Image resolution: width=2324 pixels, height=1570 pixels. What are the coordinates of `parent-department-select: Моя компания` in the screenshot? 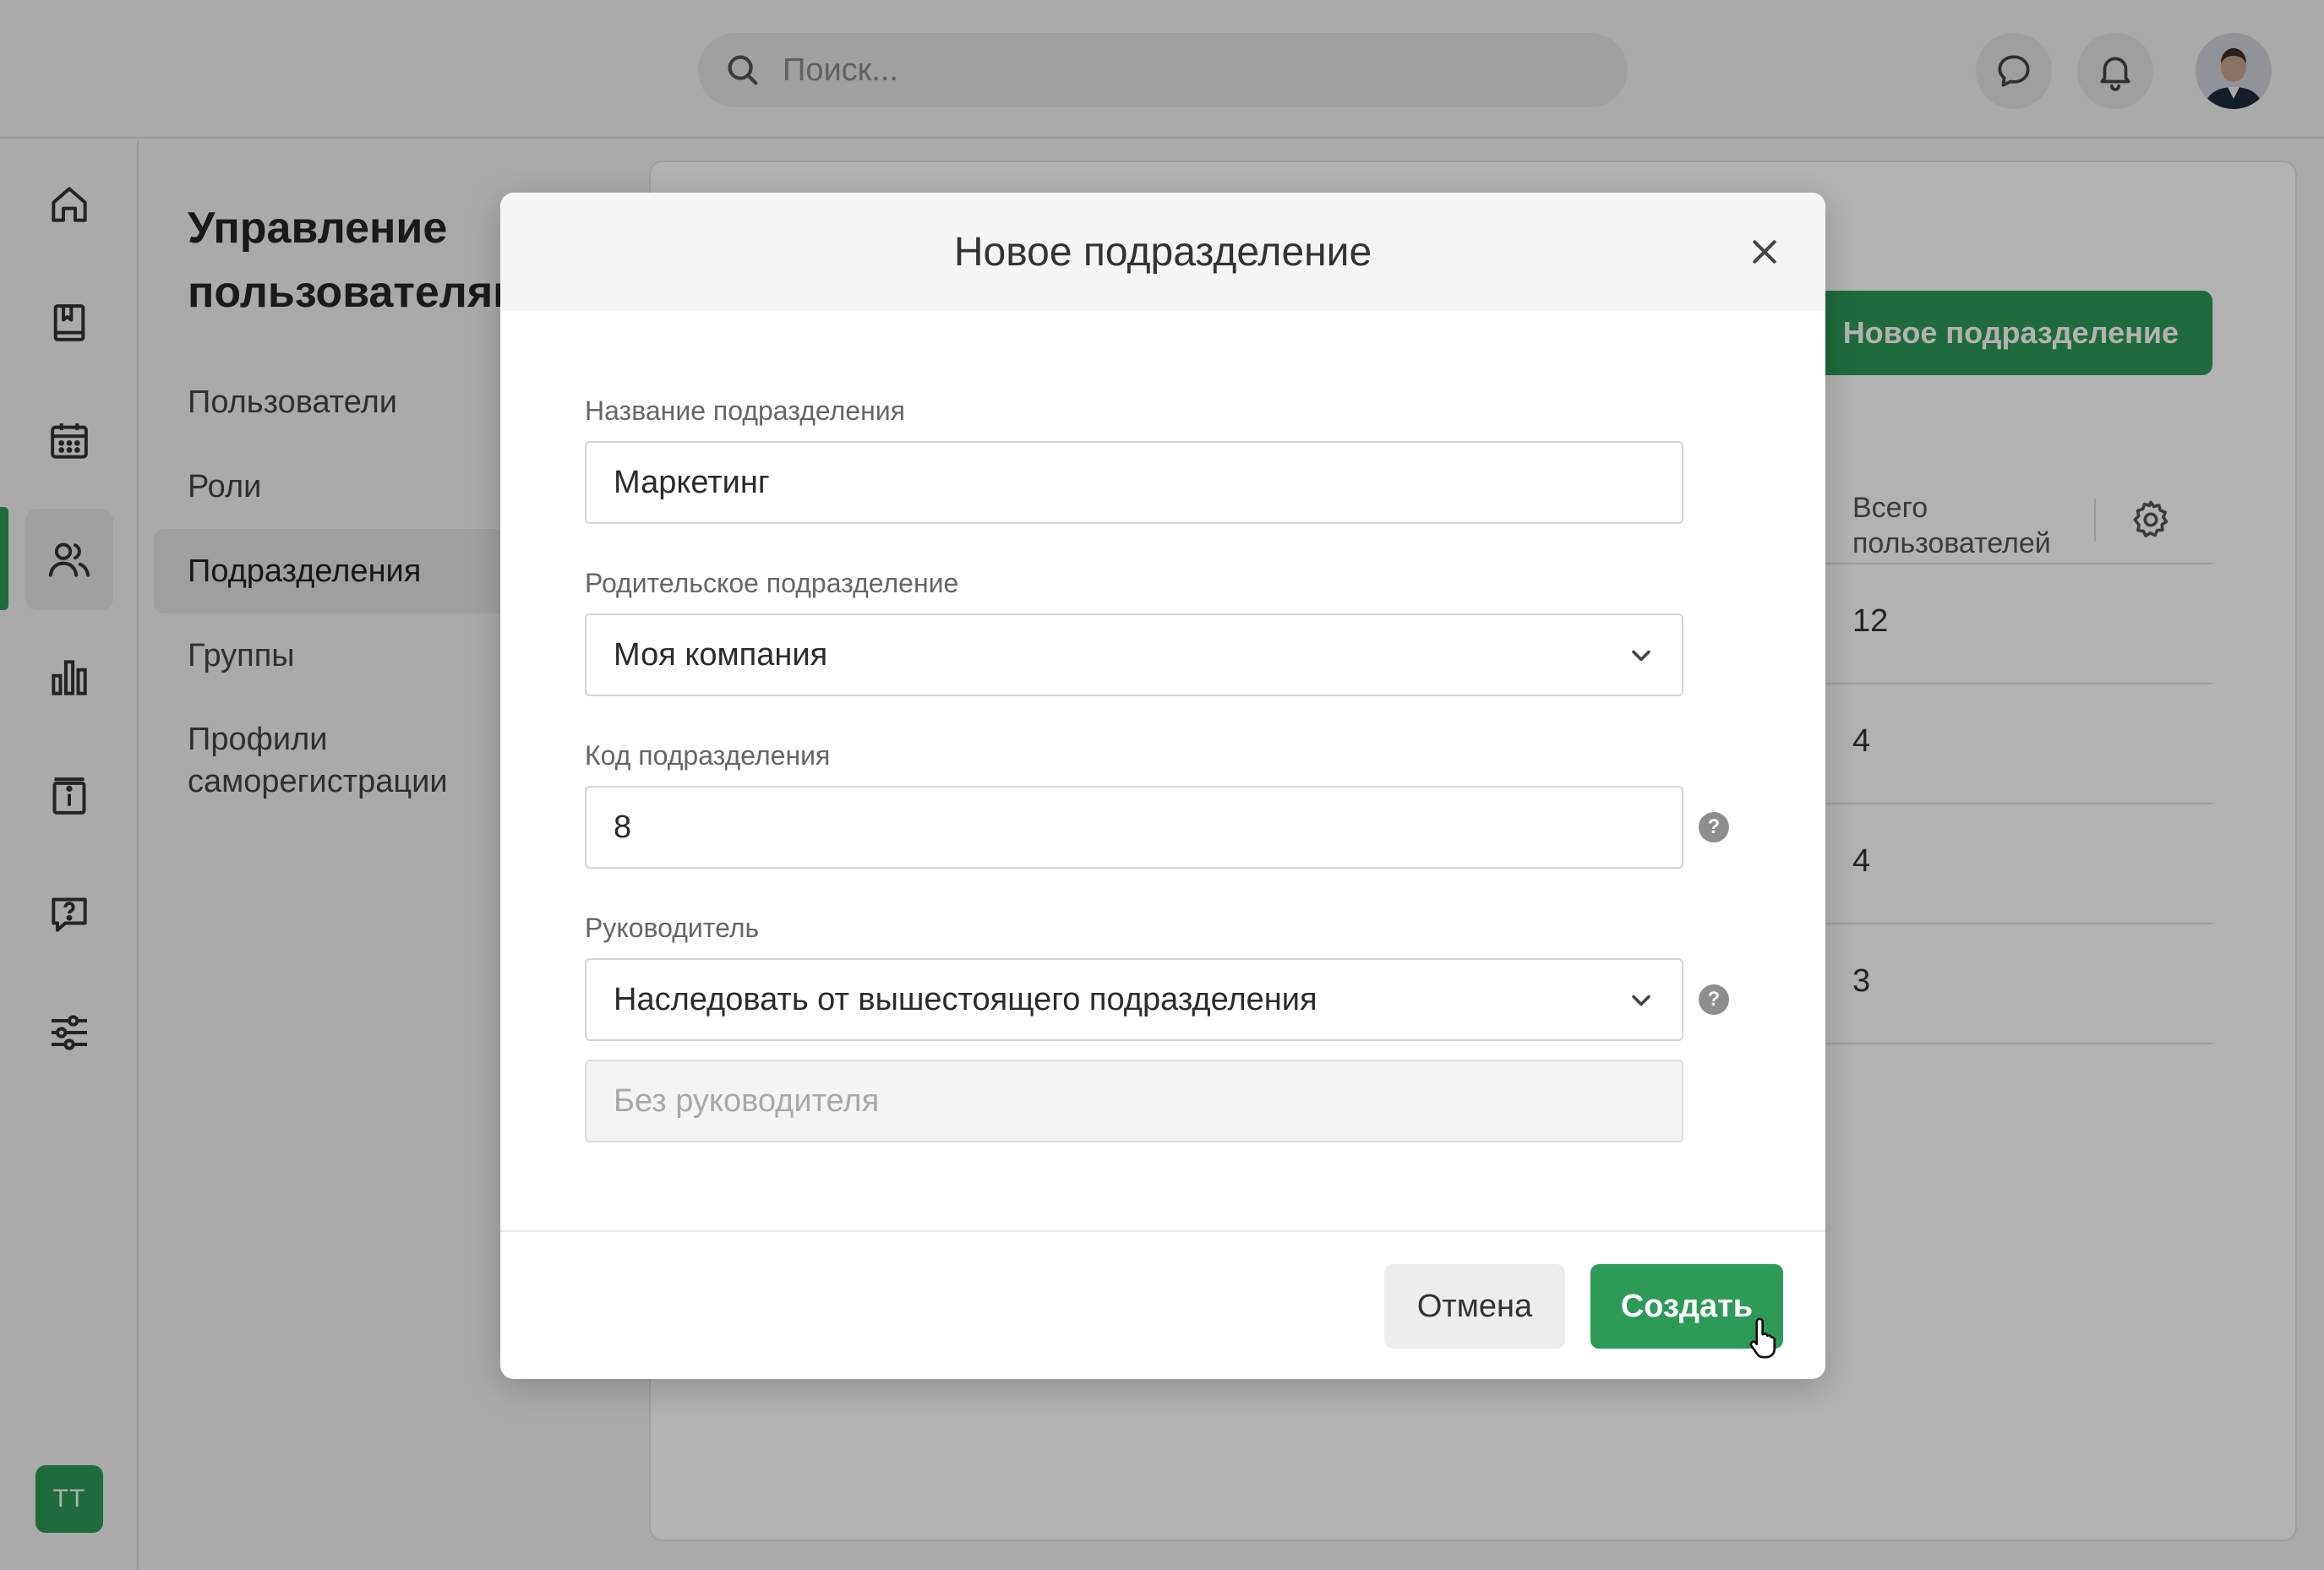 It's located at (1134, 654).